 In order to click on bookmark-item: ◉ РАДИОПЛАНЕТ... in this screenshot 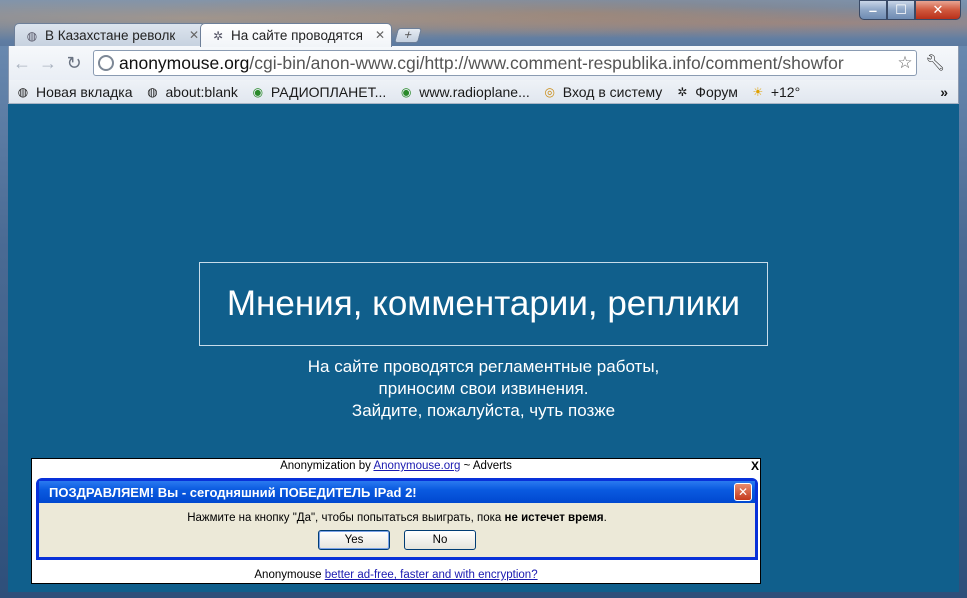, I will do `click(318, 91)`.